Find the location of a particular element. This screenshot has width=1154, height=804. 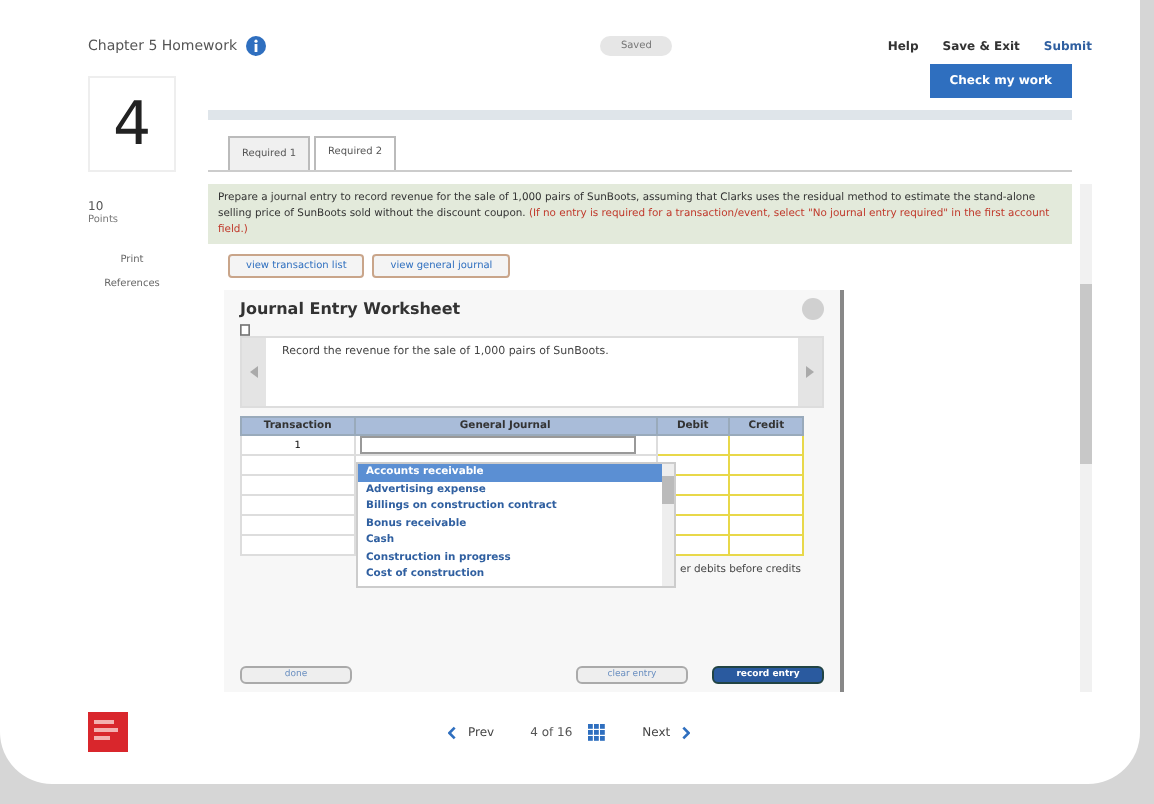

account-field is located at coordinates (497, 445).